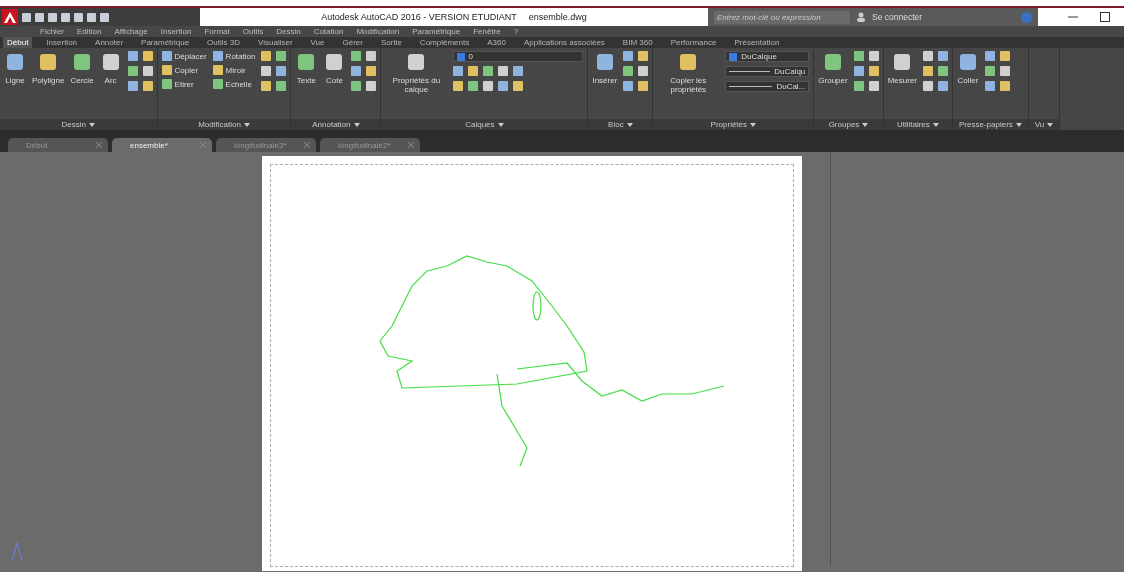 This screenshot has width=1124, height=572. I want to click on ribbon-tab: Insertion, so click(62, 42).